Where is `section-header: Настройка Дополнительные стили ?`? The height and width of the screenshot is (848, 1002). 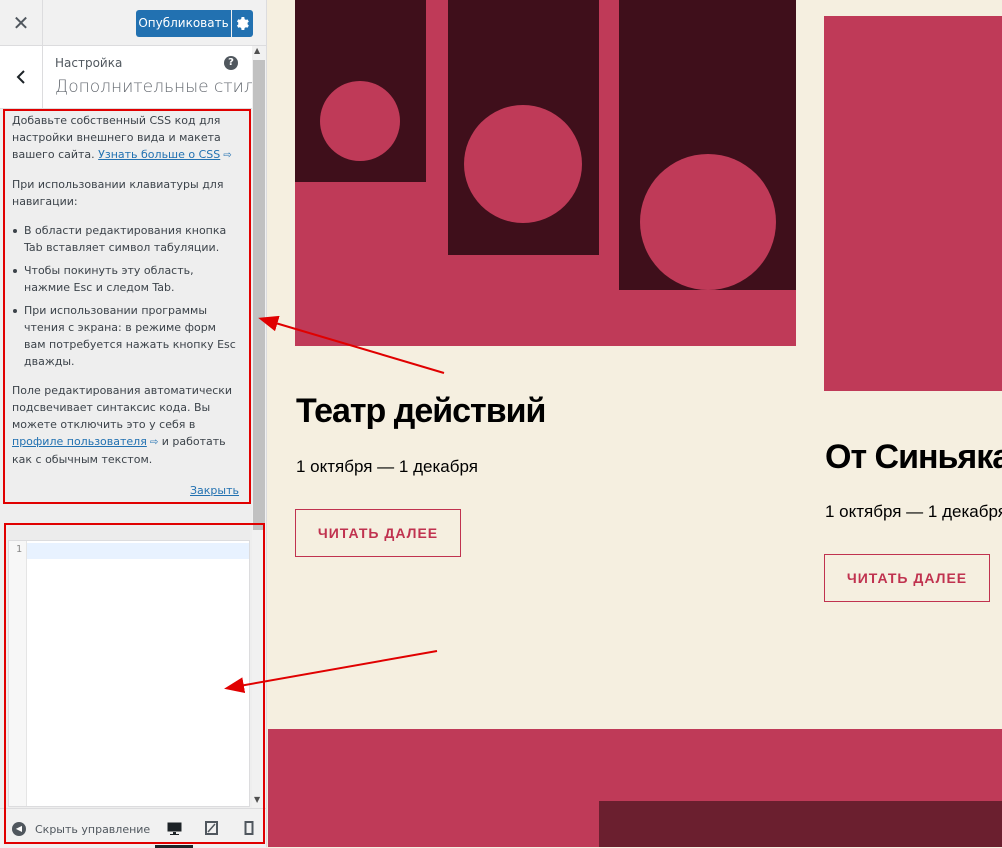 section-header: Настройка Дополнительные стили ? is located at coordinates (133, 77).